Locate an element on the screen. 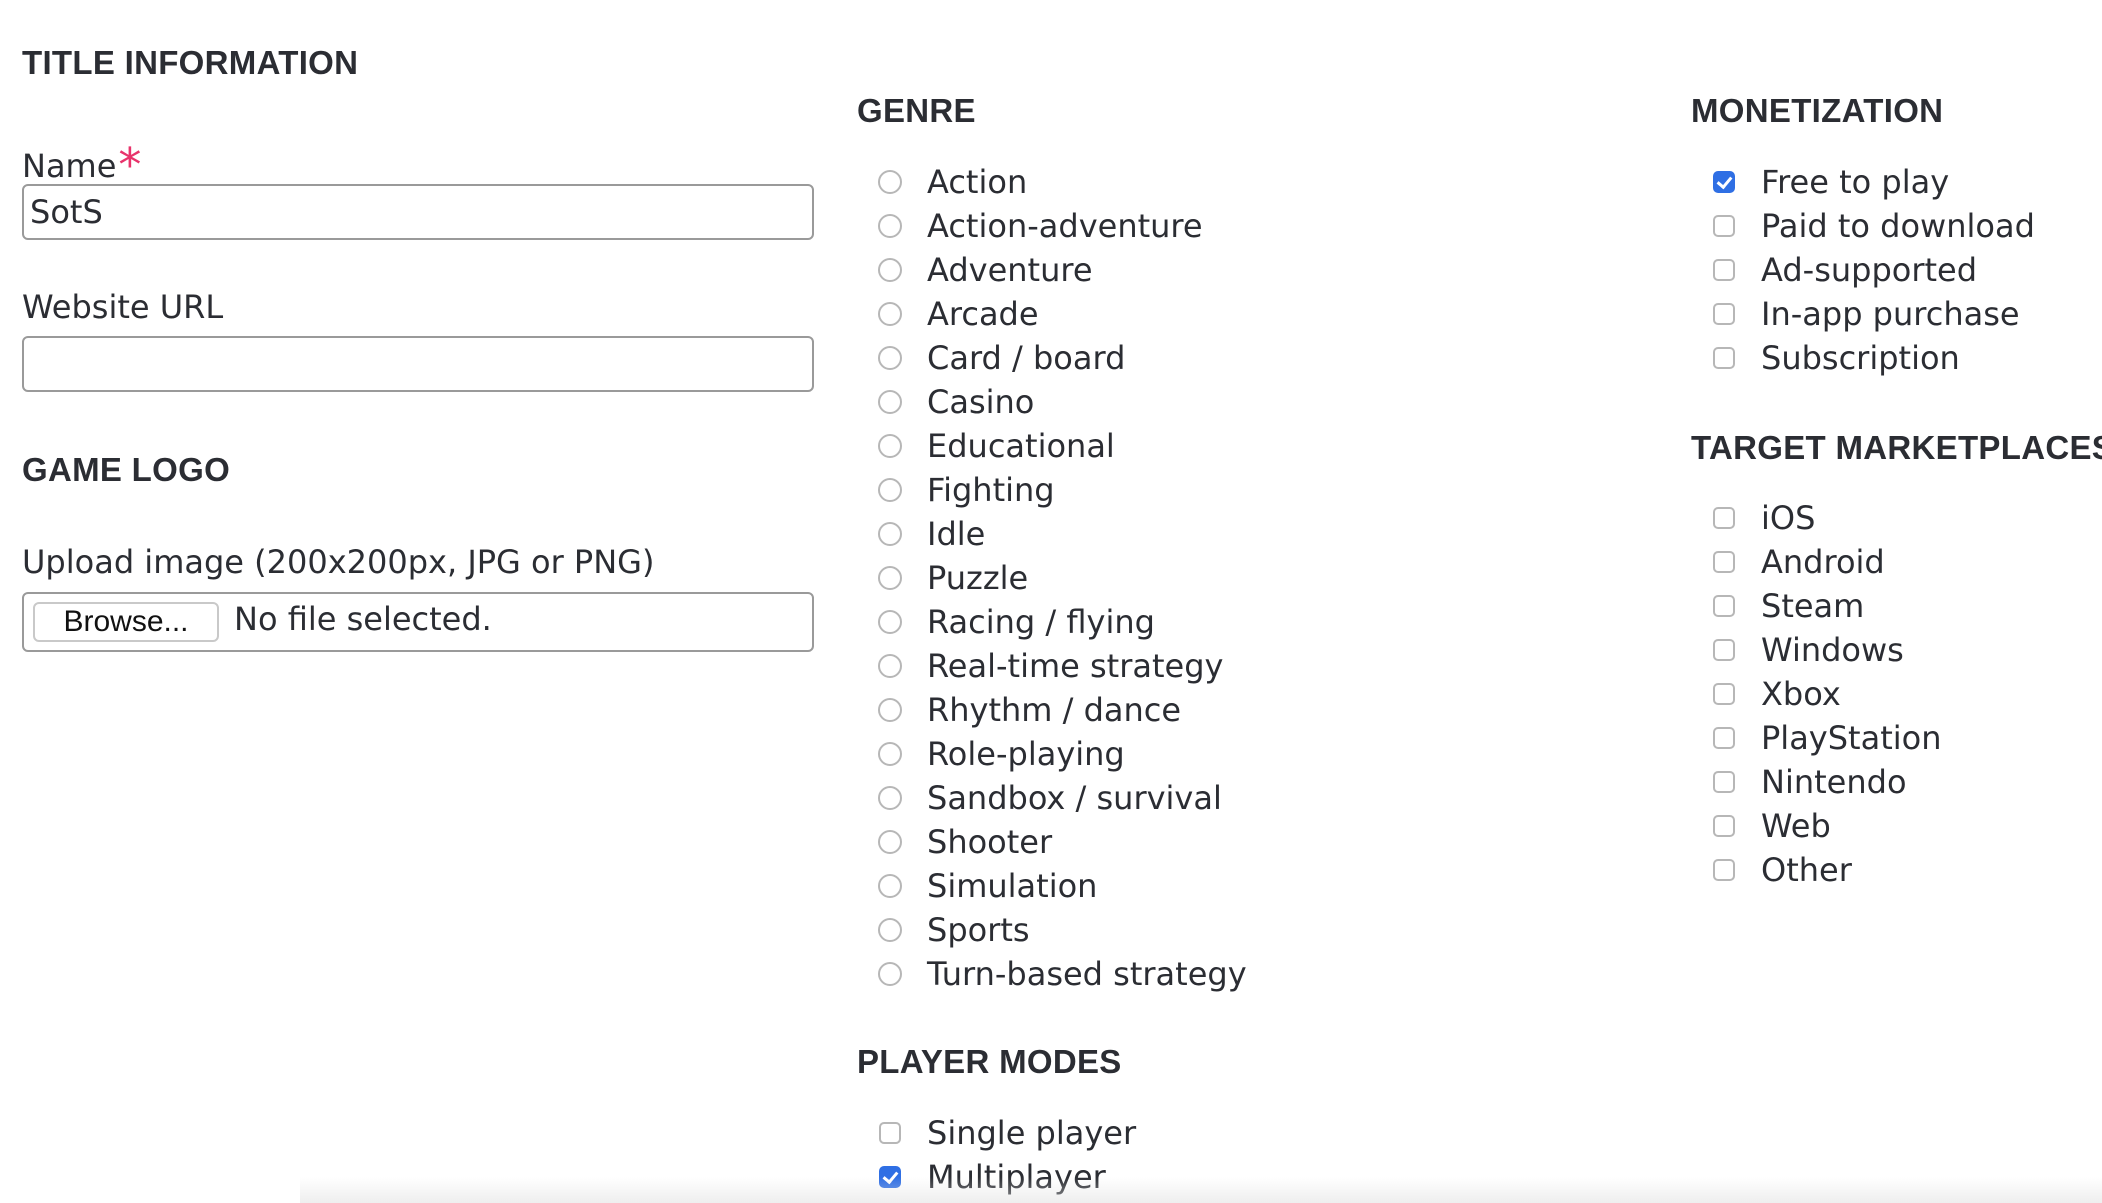 The height and width of the screenshot is (1203, 2102). option-label: Rhythm / dance is located at coordinates (1054, 710).